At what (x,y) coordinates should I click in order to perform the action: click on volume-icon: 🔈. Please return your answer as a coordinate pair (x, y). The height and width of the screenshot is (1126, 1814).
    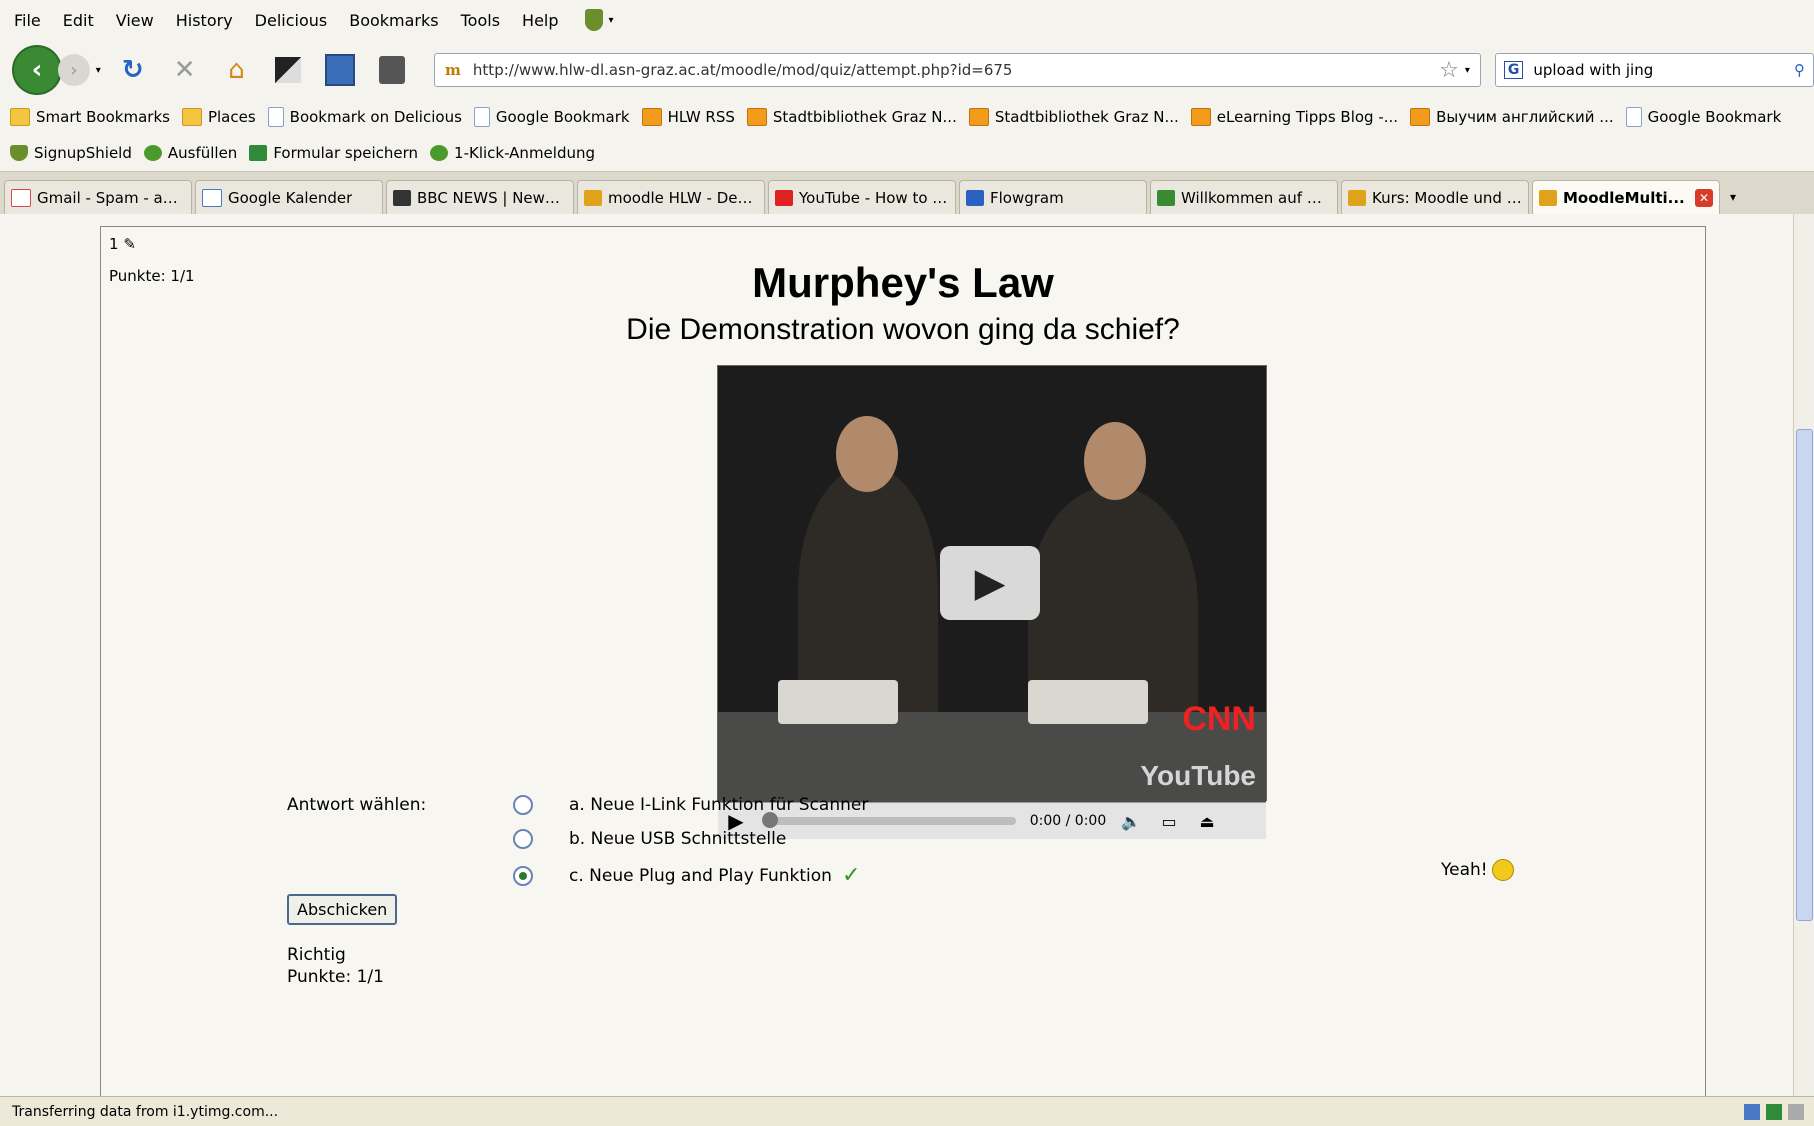
    Looking at the image, I should click on (1131, 821).